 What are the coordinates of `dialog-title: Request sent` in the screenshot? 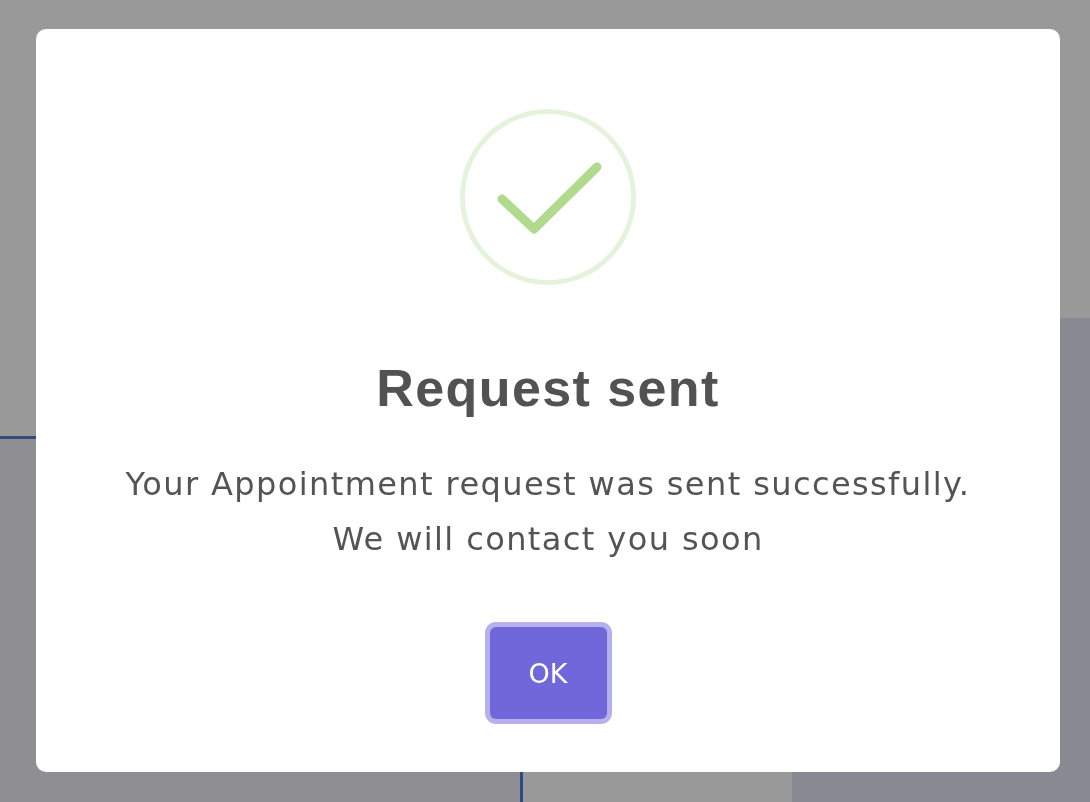 It's located at (548, 388).